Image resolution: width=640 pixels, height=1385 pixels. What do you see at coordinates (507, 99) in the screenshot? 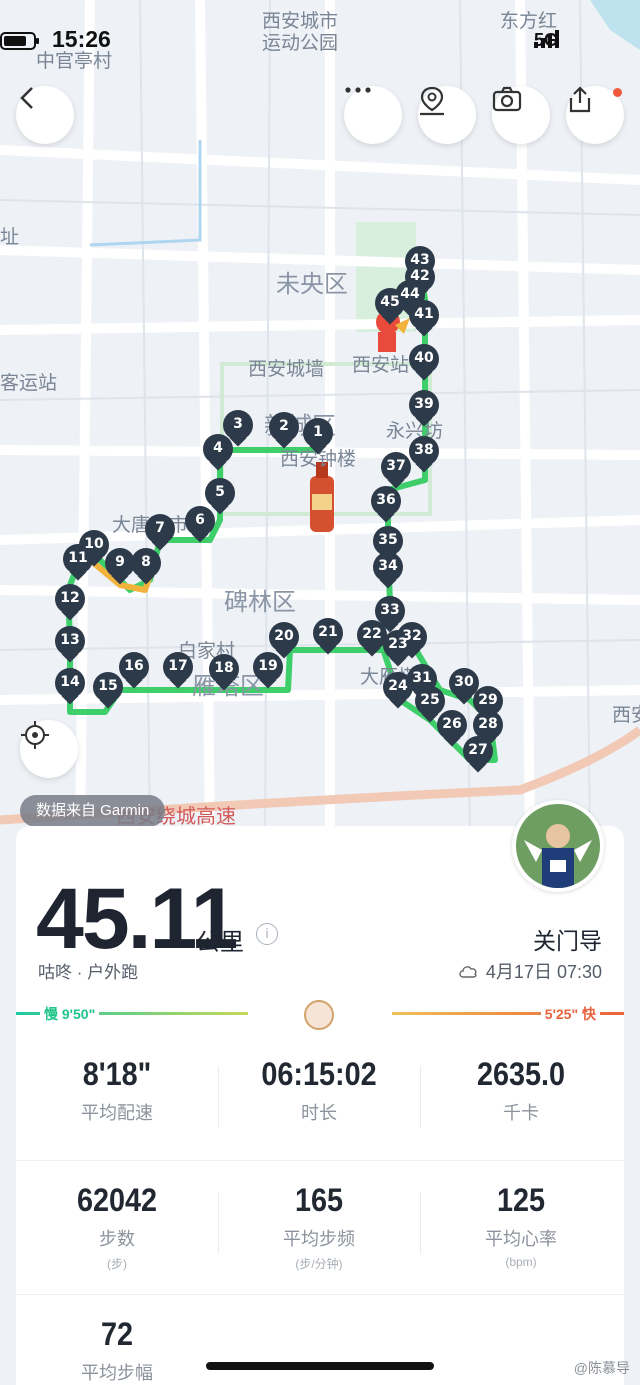
I see `camera-icon` at bounding box center [507, 99].